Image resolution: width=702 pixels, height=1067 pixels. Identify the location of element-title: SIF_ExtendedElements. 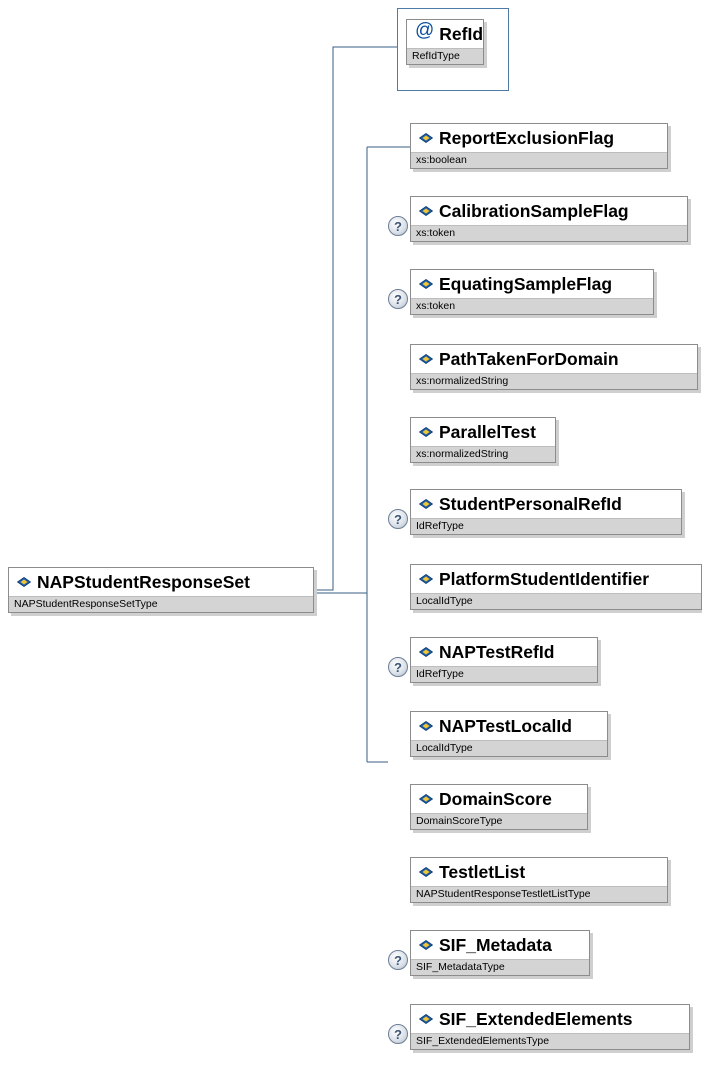
(550, 1019).